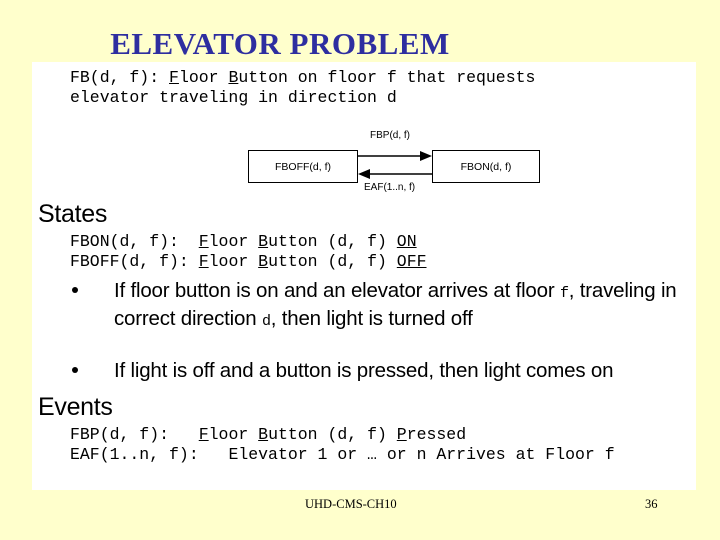  What do you see at coordinates (371, 318) in the screenshot?
I see `bullet-1-part3: , then light is turned off` at bounding box center [371, 318].